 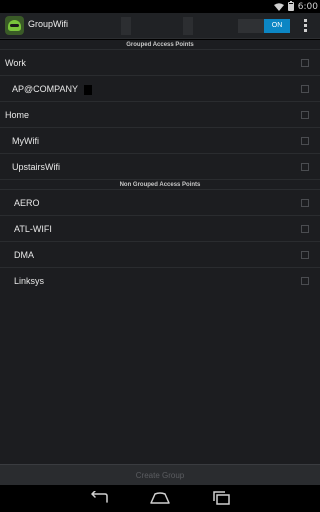 What do you see at coordinates (15, 63) in the screenshot?
I see `group-label: Work` at bounding box center [15, 63].